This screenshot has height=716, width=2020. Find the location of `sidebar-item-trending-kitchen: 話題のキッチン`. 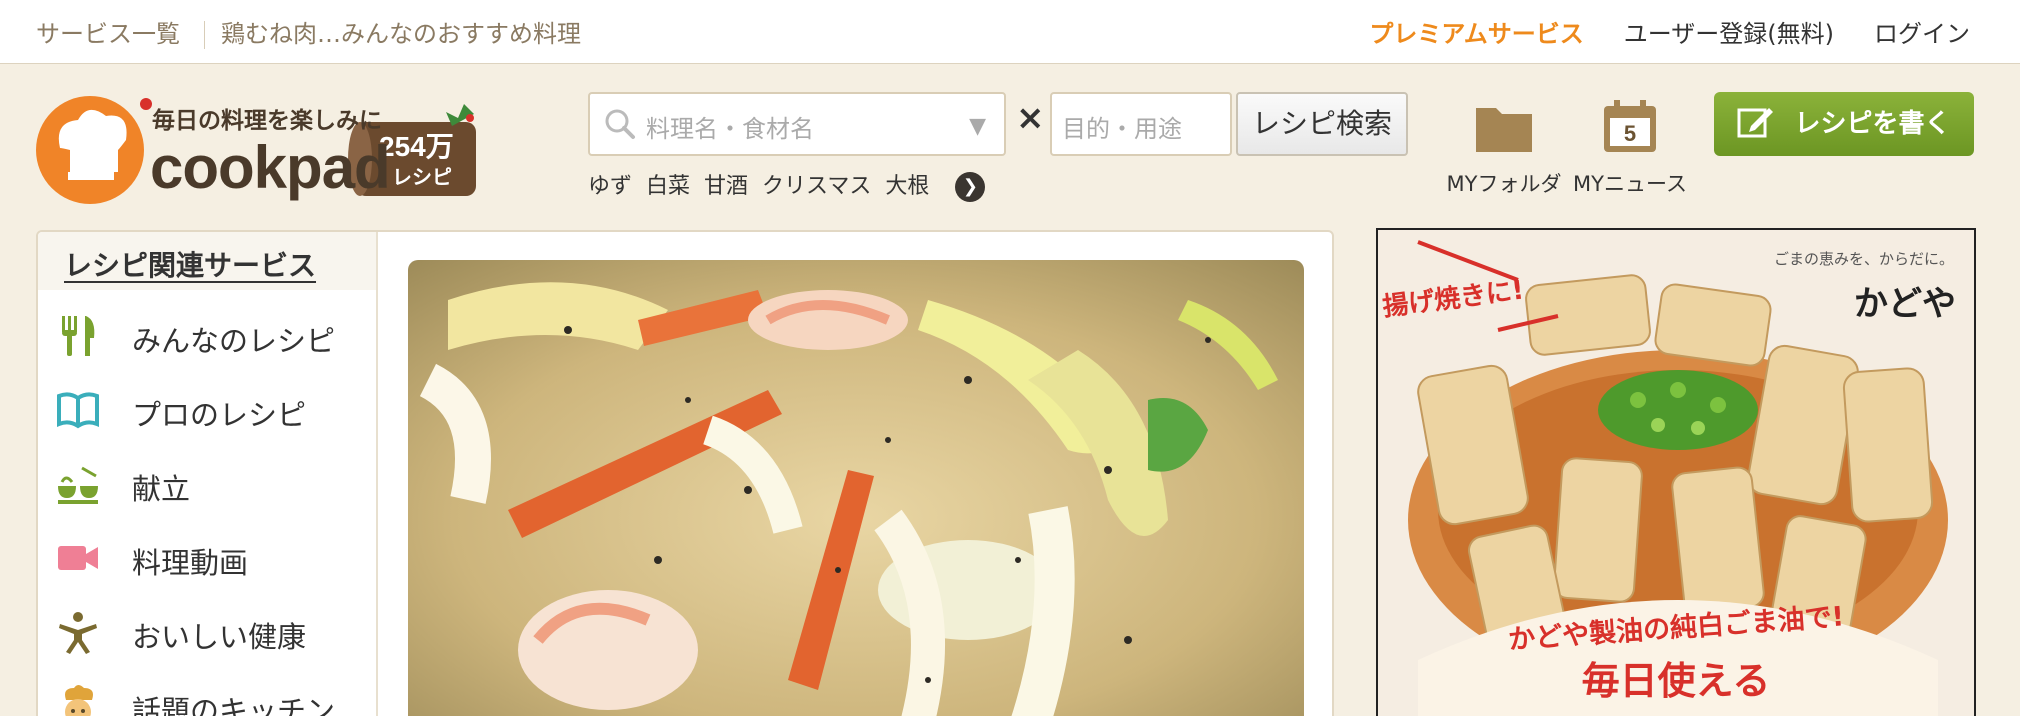

sidebar-item-trending-kitchen: 話題のキッチン is located at coordinates (206, 697).